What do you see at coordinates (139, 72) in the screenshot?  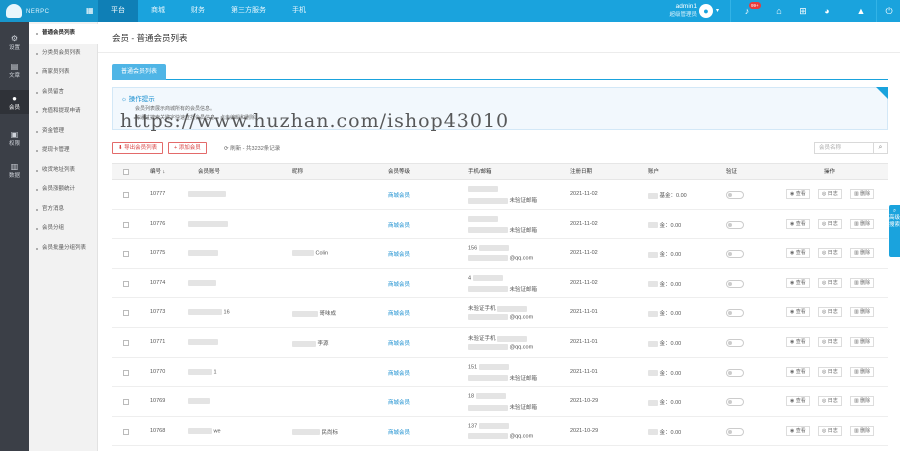 I see `tab-member-list: 普通会员列表` at bounding box center [139, 72].